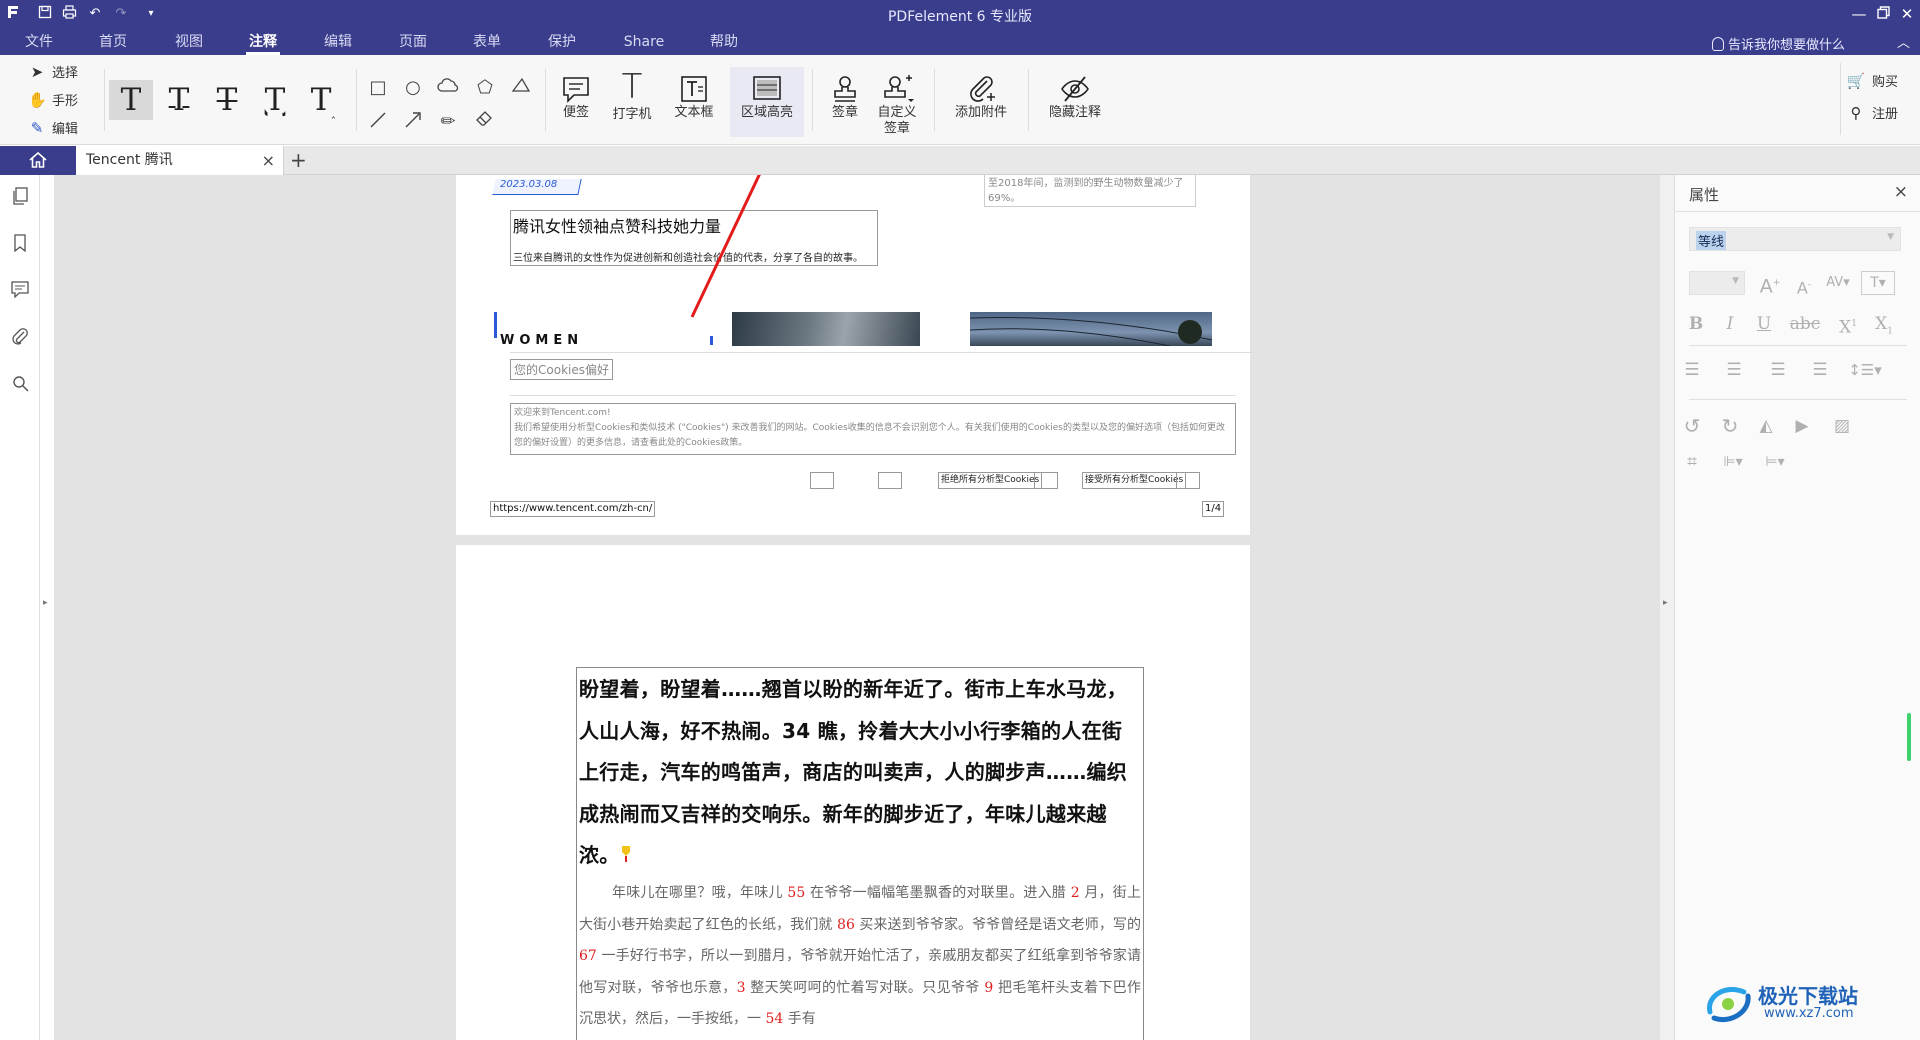 This screenshot has width=1920, height=1040. I want to click on comment-pin-icon, so click(626, 855).